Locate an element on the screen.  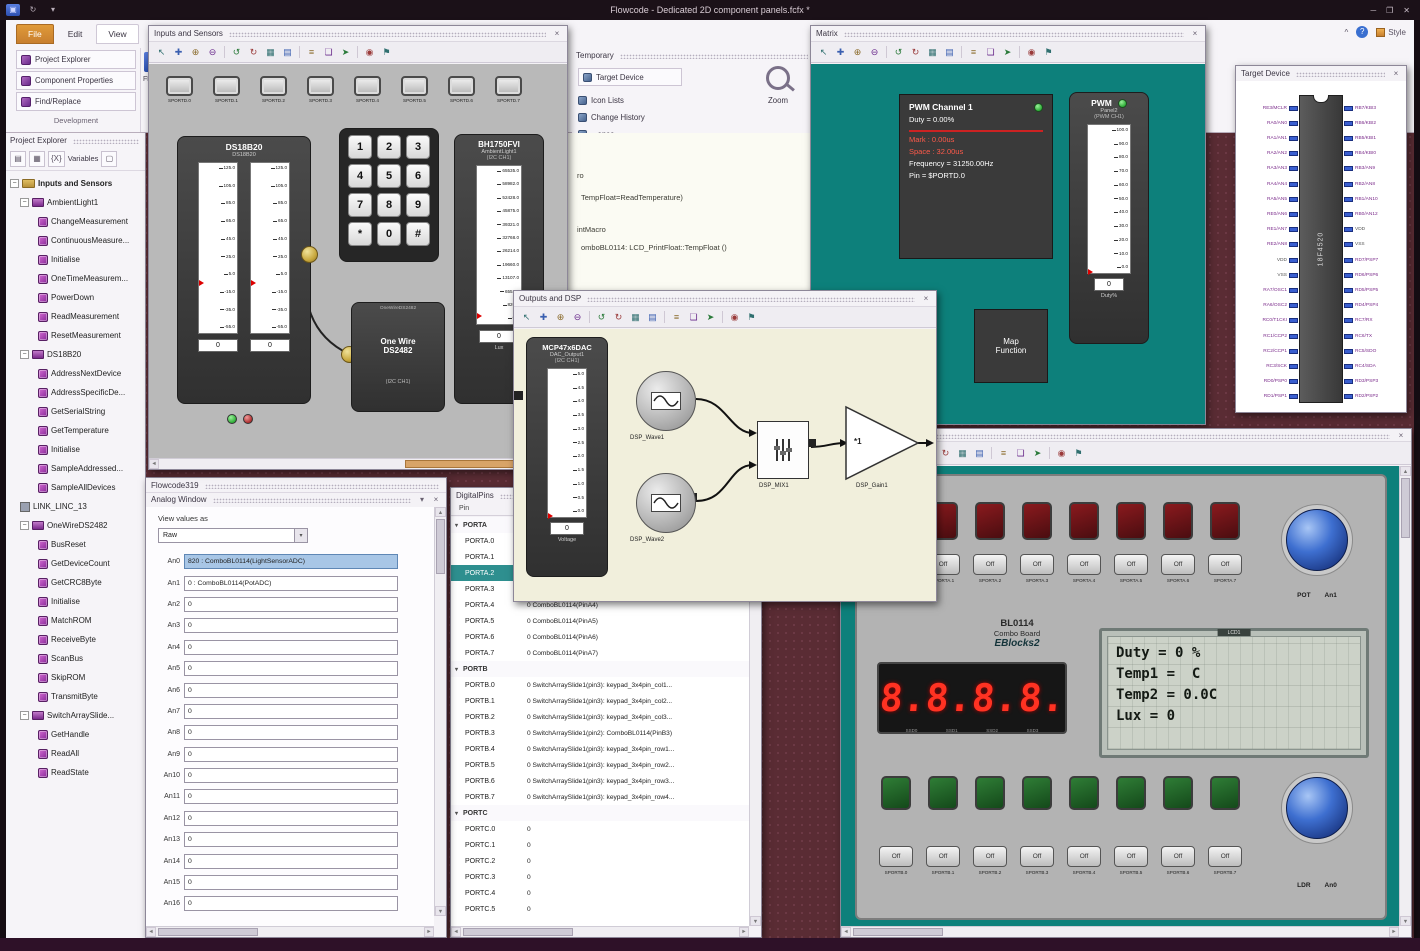
ribbon-collapse-button: ^ is located at coordinates (1346, 32).